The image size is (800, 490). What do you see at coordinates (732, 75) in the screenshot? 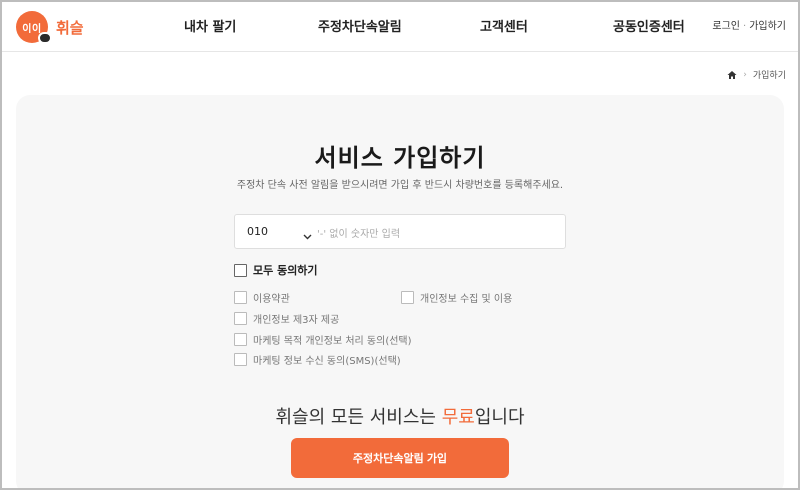
I see `home-icon` at bounding box center [732, 75].